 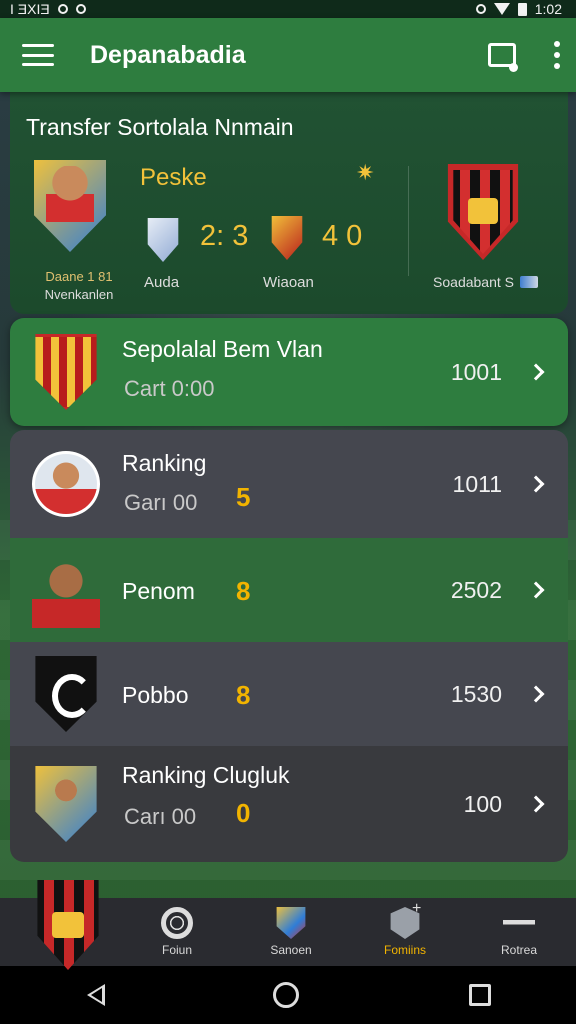 What do you see at coordinates (169, 388) in the screenshot?
I see `list-item-subtitle: Cart 0:00` at bounding box center [169, 388].